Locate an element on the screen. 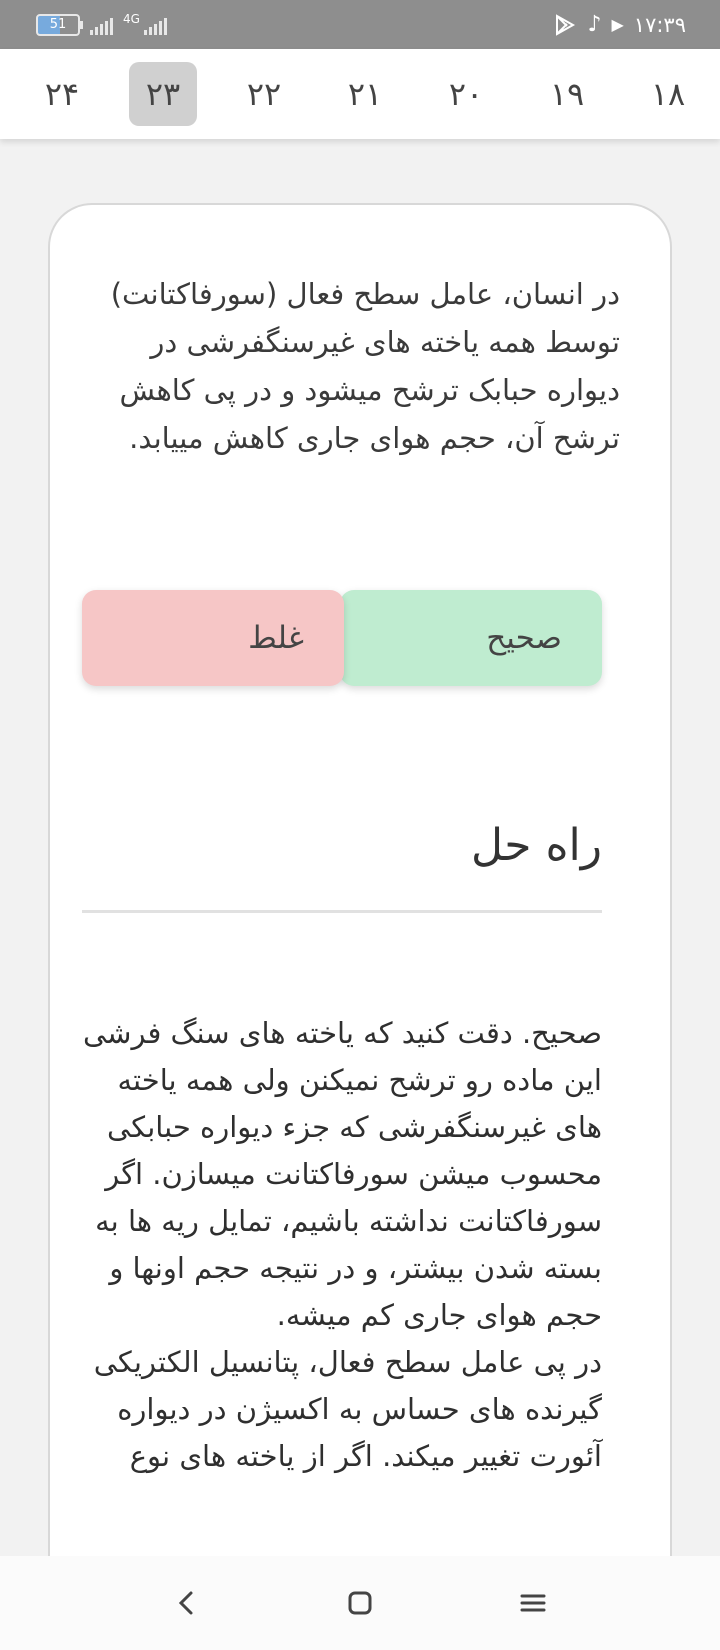 The image size is (720, 1650). tab-20: ۲۰ is located at coordinates (466, 94).